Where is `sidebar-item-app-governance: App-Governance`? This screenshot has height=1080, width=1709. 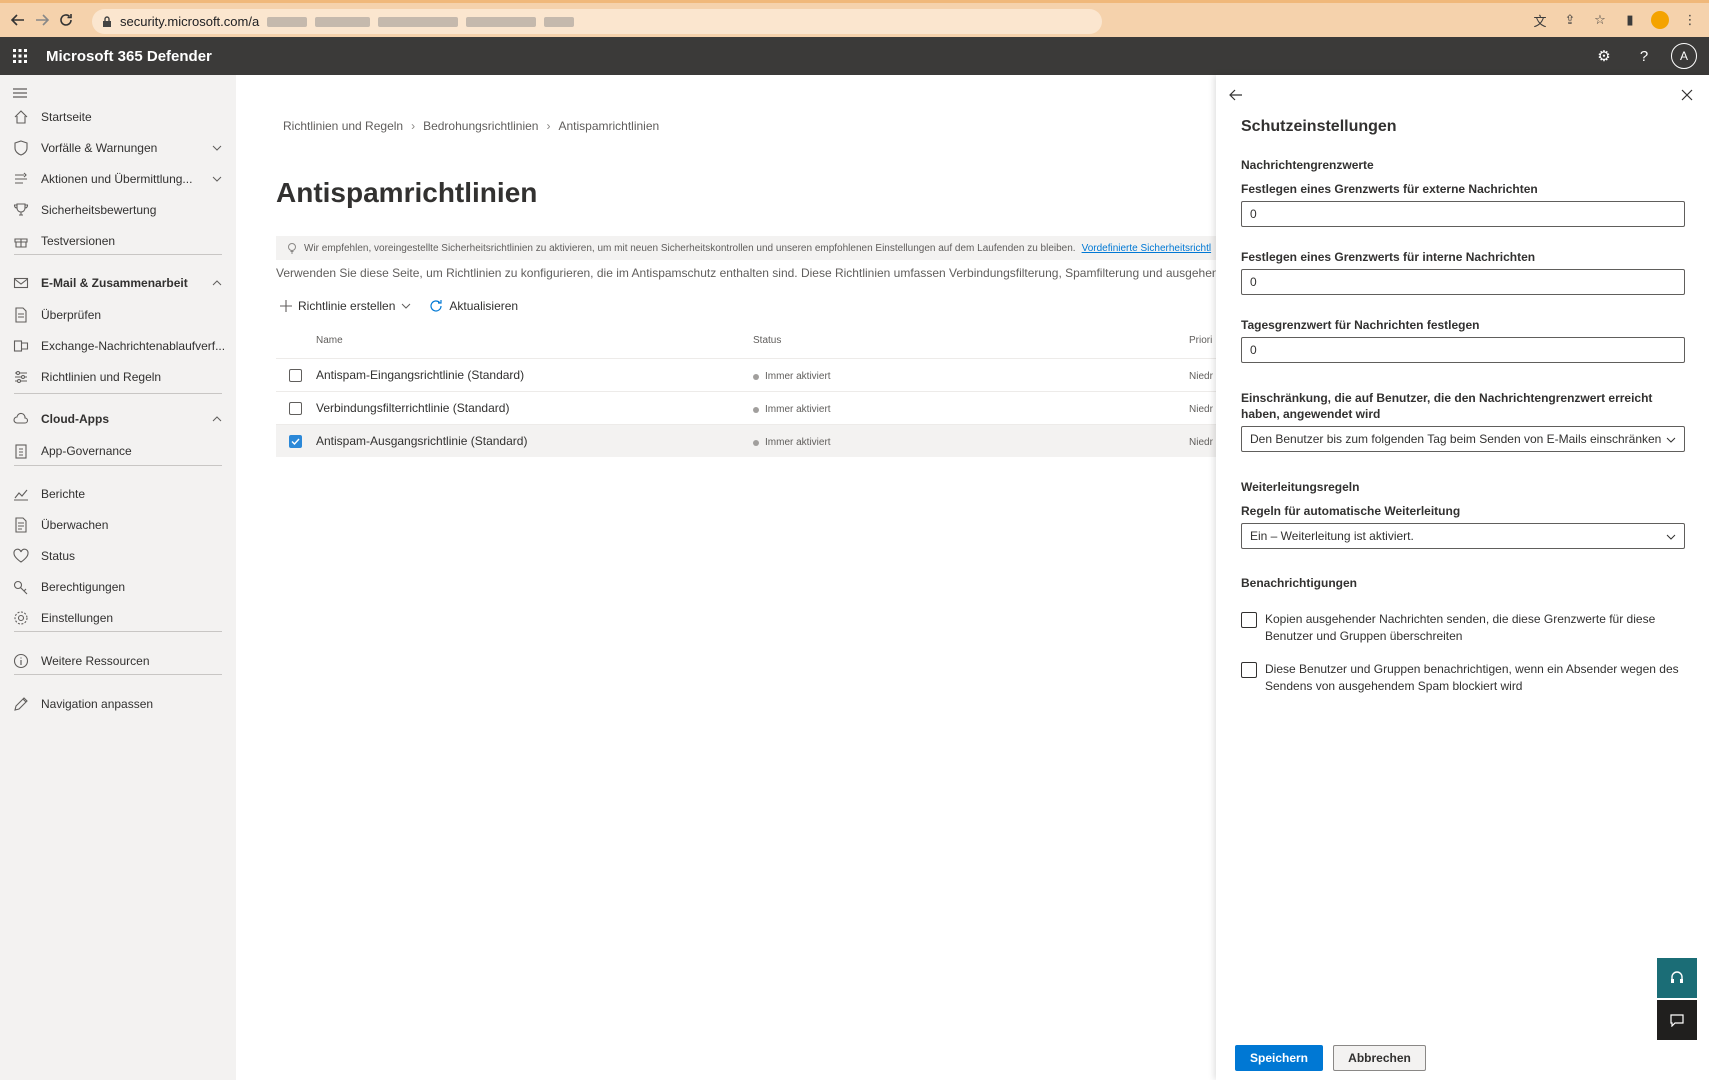 sidebar-item-app-governance: App-Governance is located at coordinates (118, 451).